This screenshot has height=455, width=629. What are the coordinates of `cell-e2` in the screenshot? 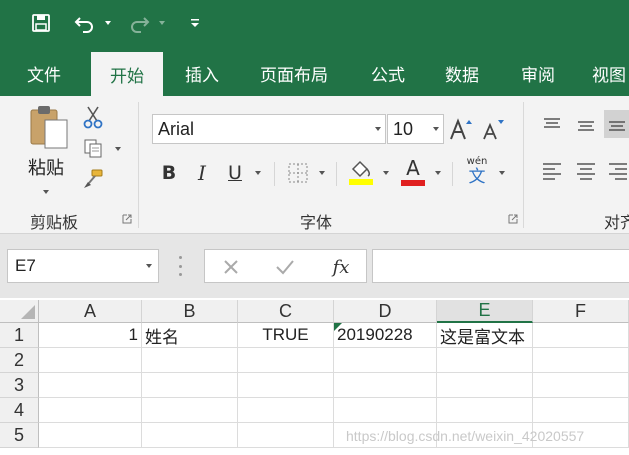 It's located at (485, 360).